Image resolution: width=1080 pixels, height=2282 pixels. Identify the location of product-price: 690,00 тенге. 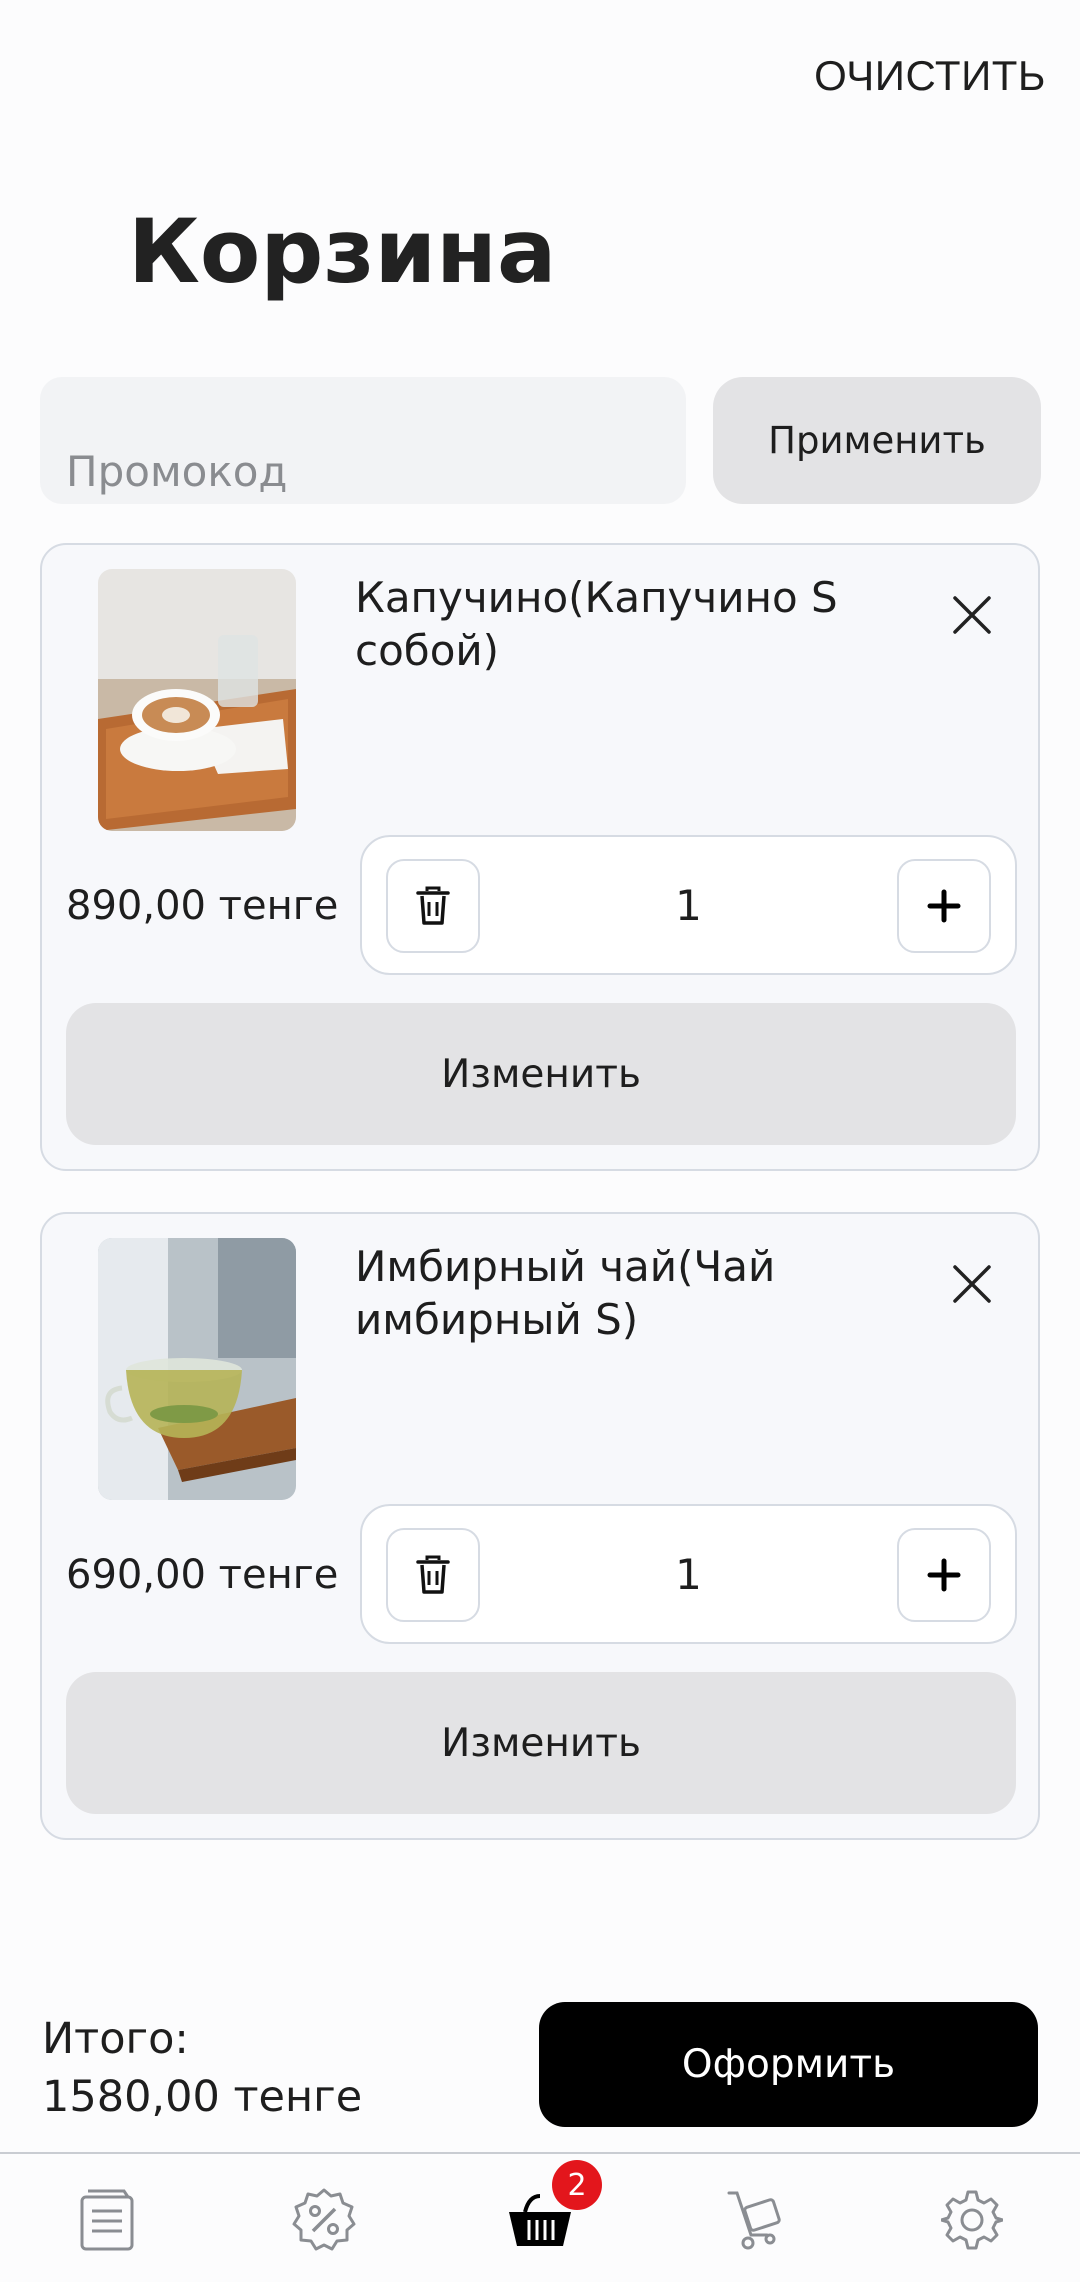
(202, 1575).